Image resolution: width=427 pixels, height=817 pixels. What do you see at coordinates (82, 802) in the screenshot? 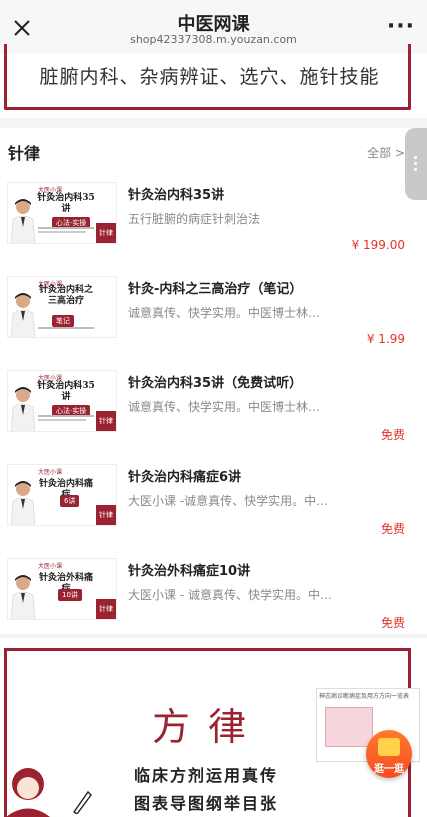
I see `pen-icon` at bounding box center [82, 802].